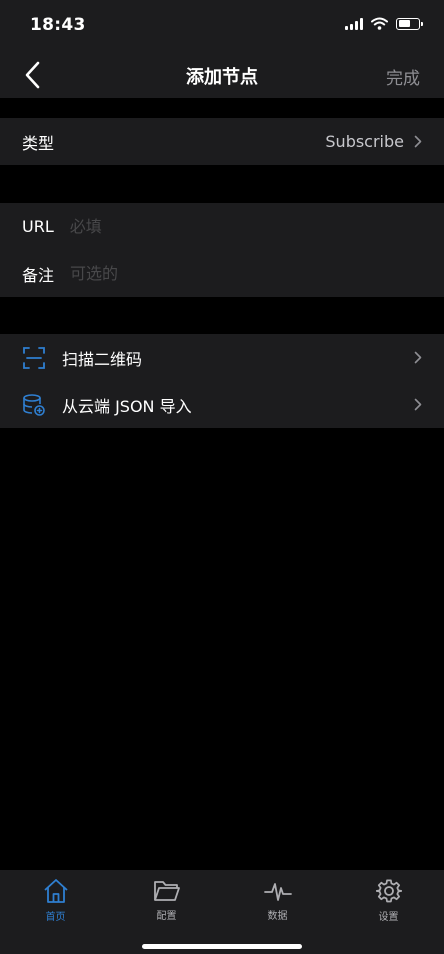 This screenshot has width=444, height=954. I want to click on page-title: 添加节点, so click(222, 77).